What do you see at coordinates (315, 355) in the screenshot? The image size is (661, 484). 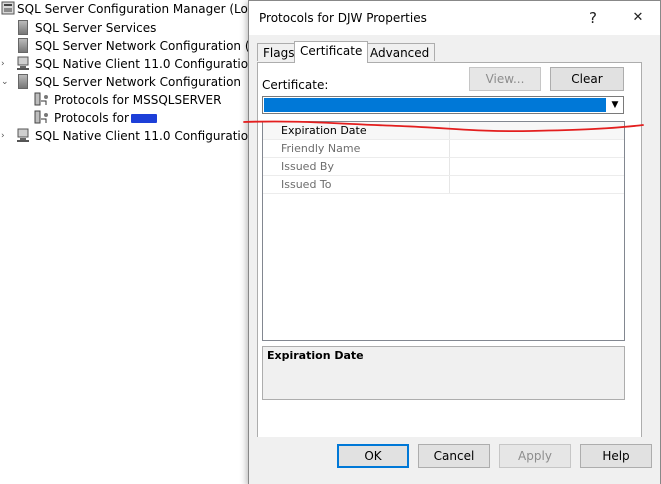 I see `description-title: Expiration Date` at bounding box center [315, 355].